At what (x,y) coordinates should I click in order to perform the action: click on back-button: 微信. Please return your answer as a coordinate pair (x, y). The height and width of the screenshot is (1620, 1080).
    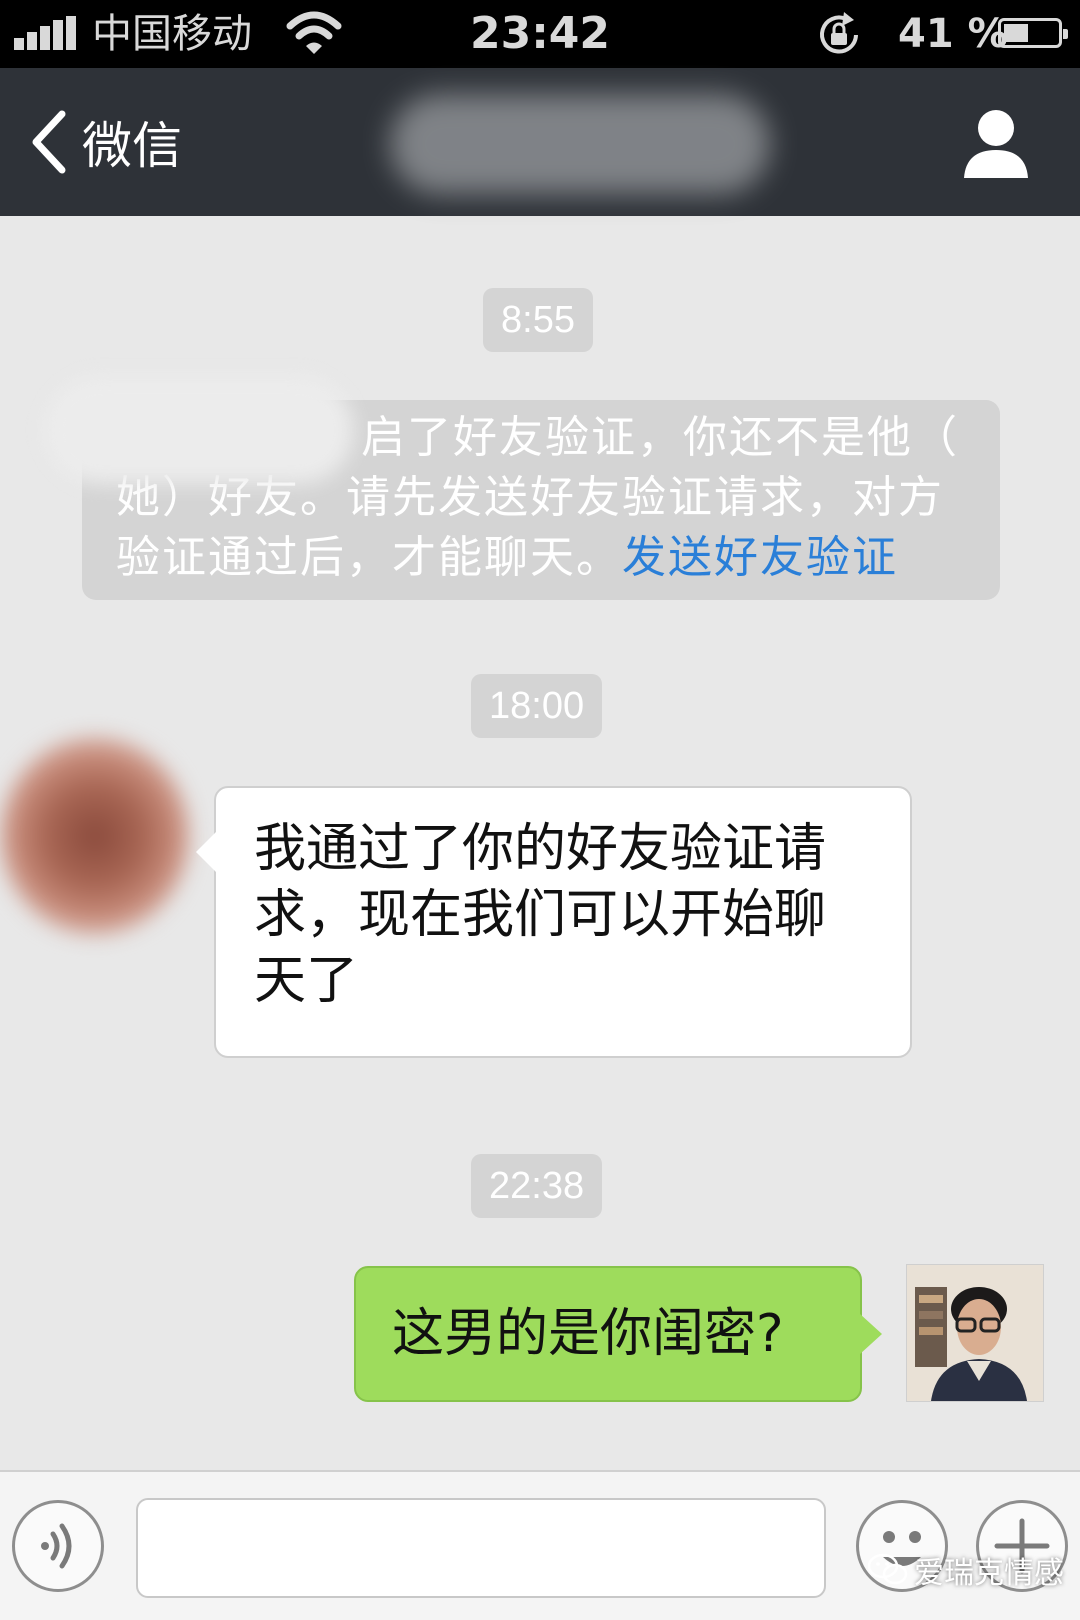
    Looking at the image, I should click on (105, 142).